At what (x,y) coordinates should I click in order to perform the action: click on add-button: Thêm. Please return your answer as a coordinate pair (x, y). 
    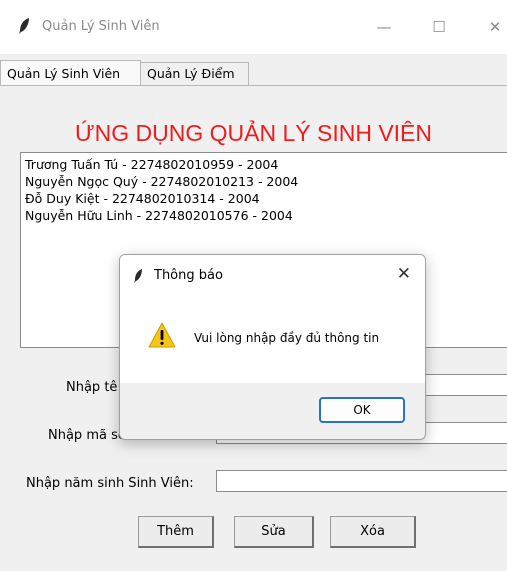
    Looking at the image, I should click on (176, 532).